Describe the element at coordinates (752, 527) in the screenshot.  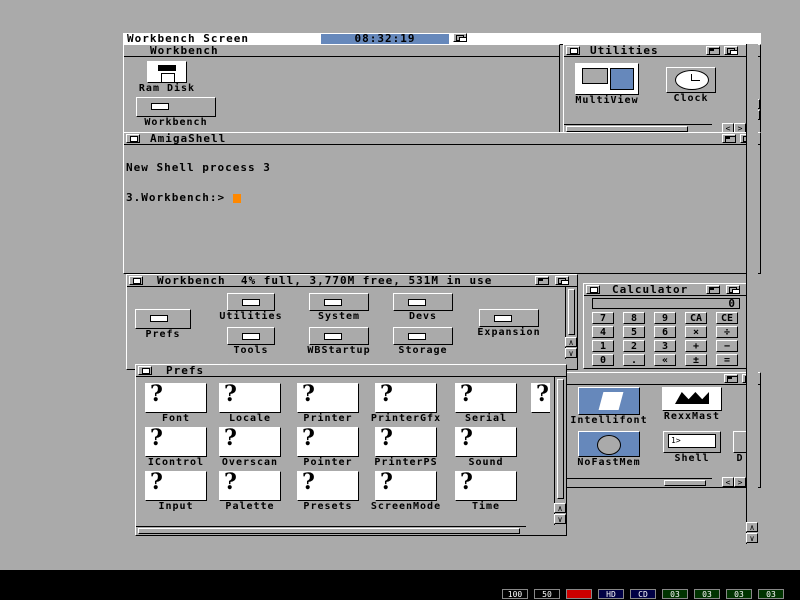
I see `screen-scroll-up: ∧` at that location.